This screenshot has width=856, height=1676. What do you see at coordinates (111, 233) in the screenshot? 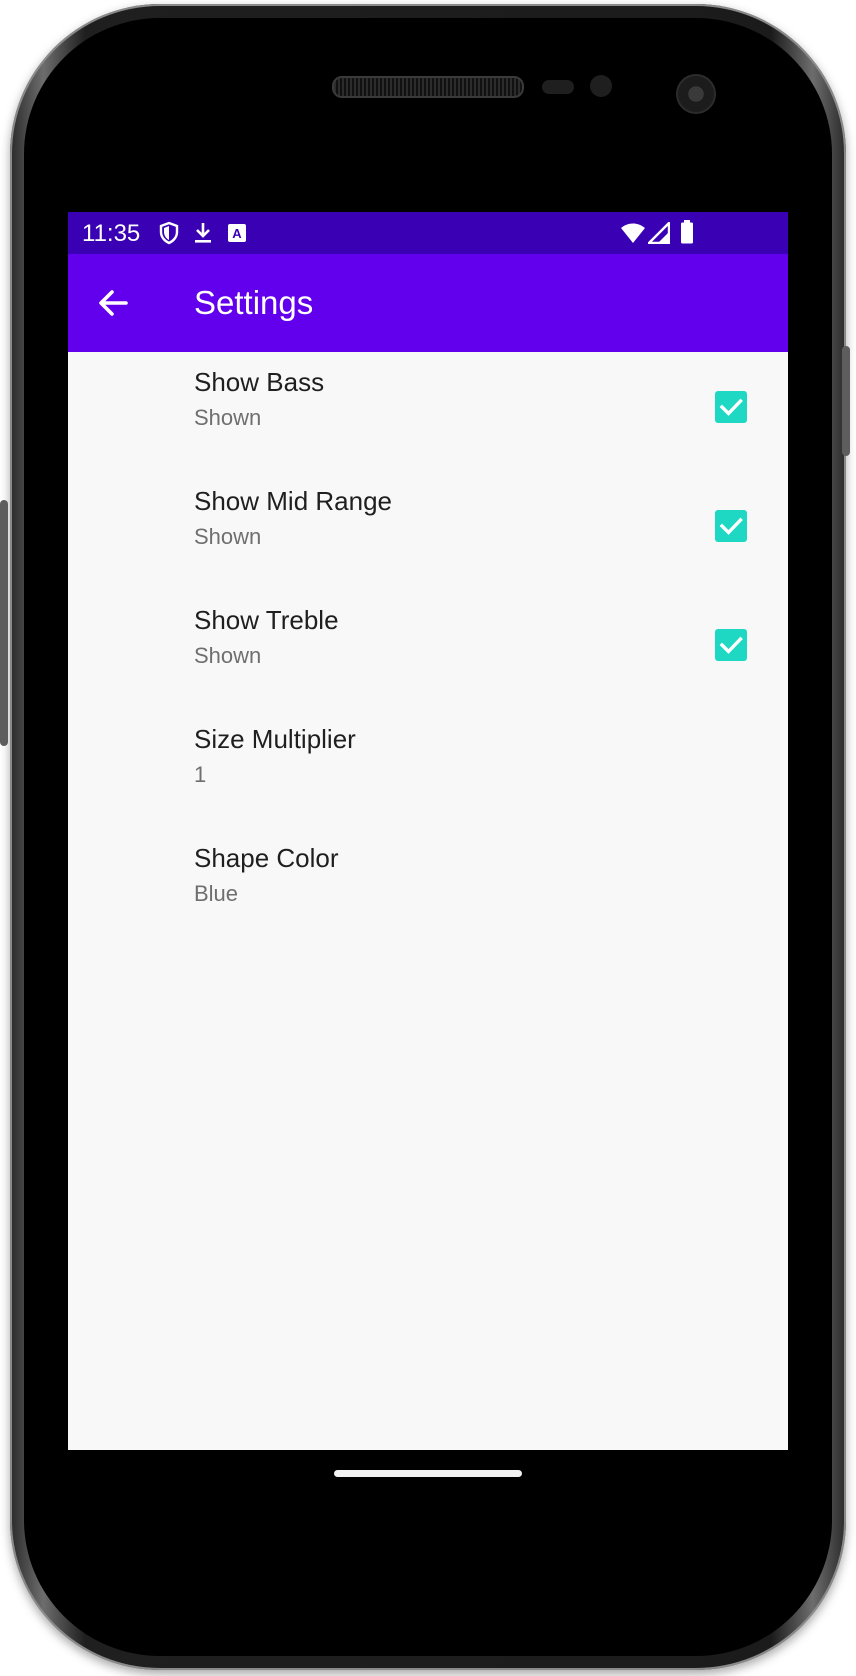
I see `status-time: 11:35` at bounding box center [111, 233].